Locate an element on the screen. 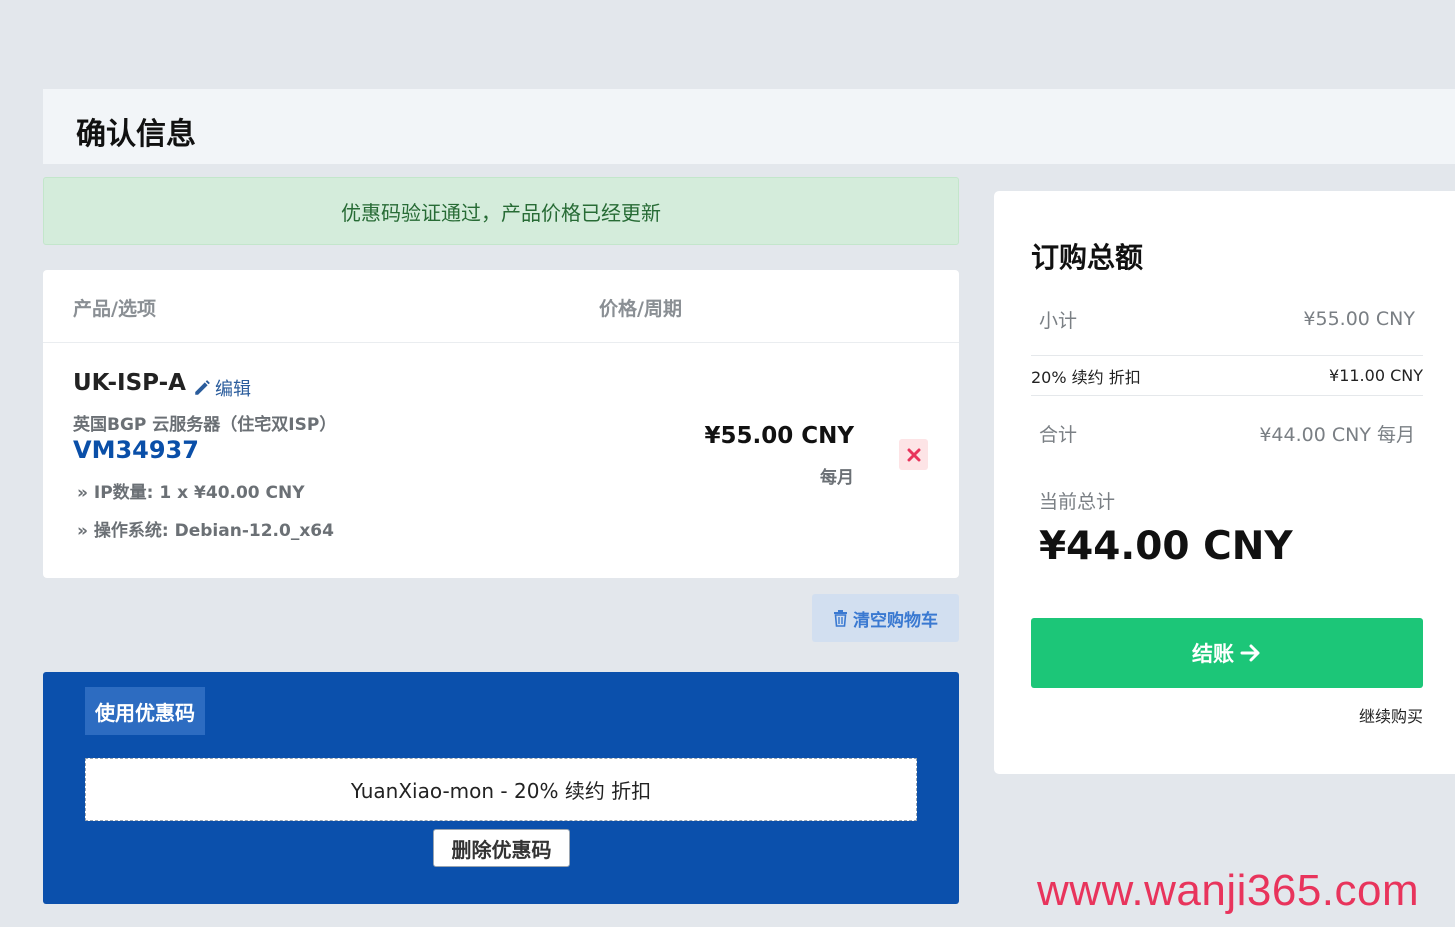  discount-row: 20% 续约 折扣 ¥11.00 CNY is located at coordinates (1227, 375).